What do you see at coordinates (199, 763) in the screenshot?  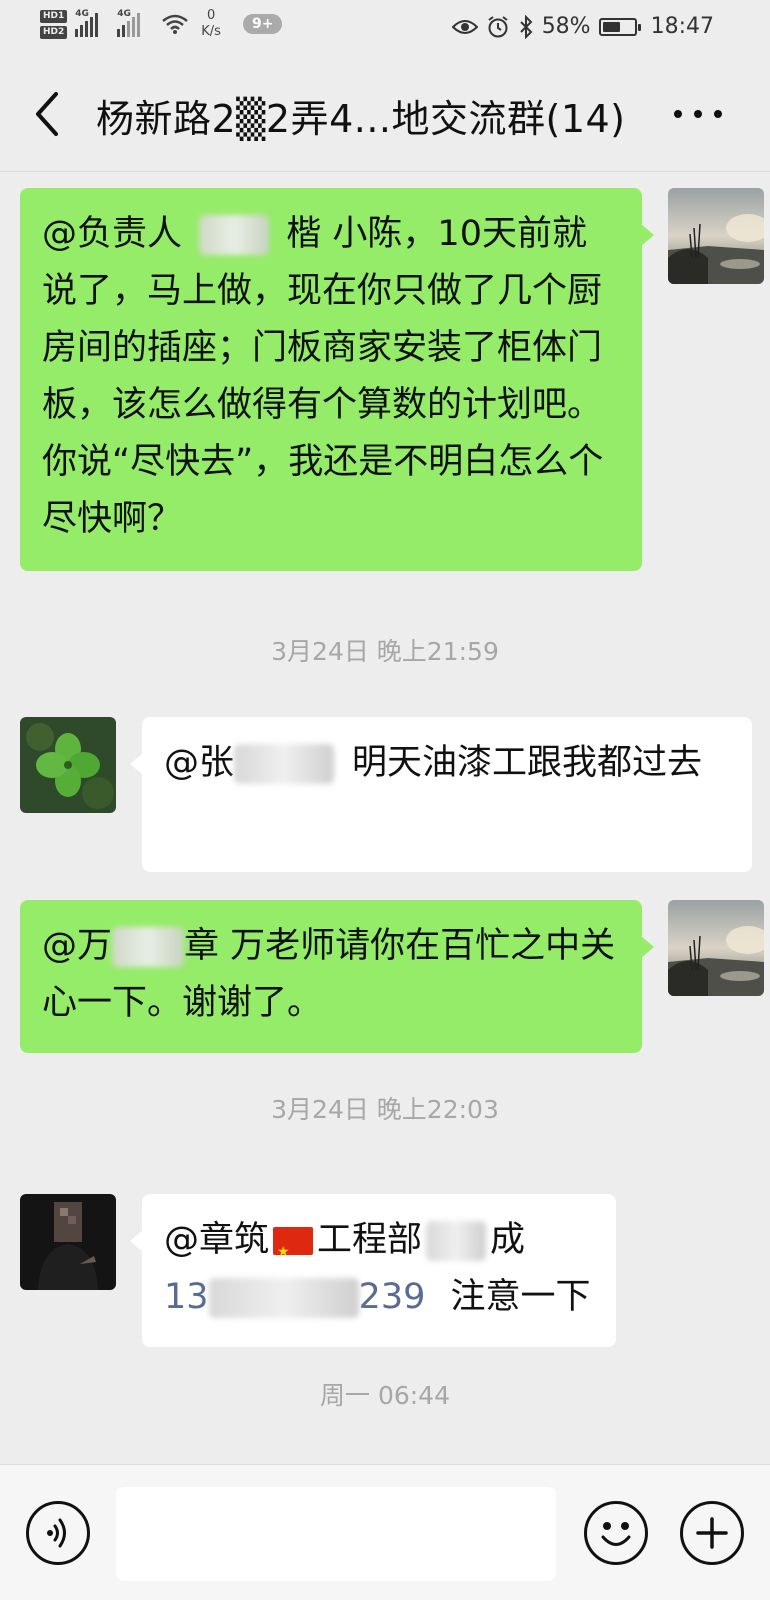 I see `mention-text: @张` at bounding box center [199, 763].